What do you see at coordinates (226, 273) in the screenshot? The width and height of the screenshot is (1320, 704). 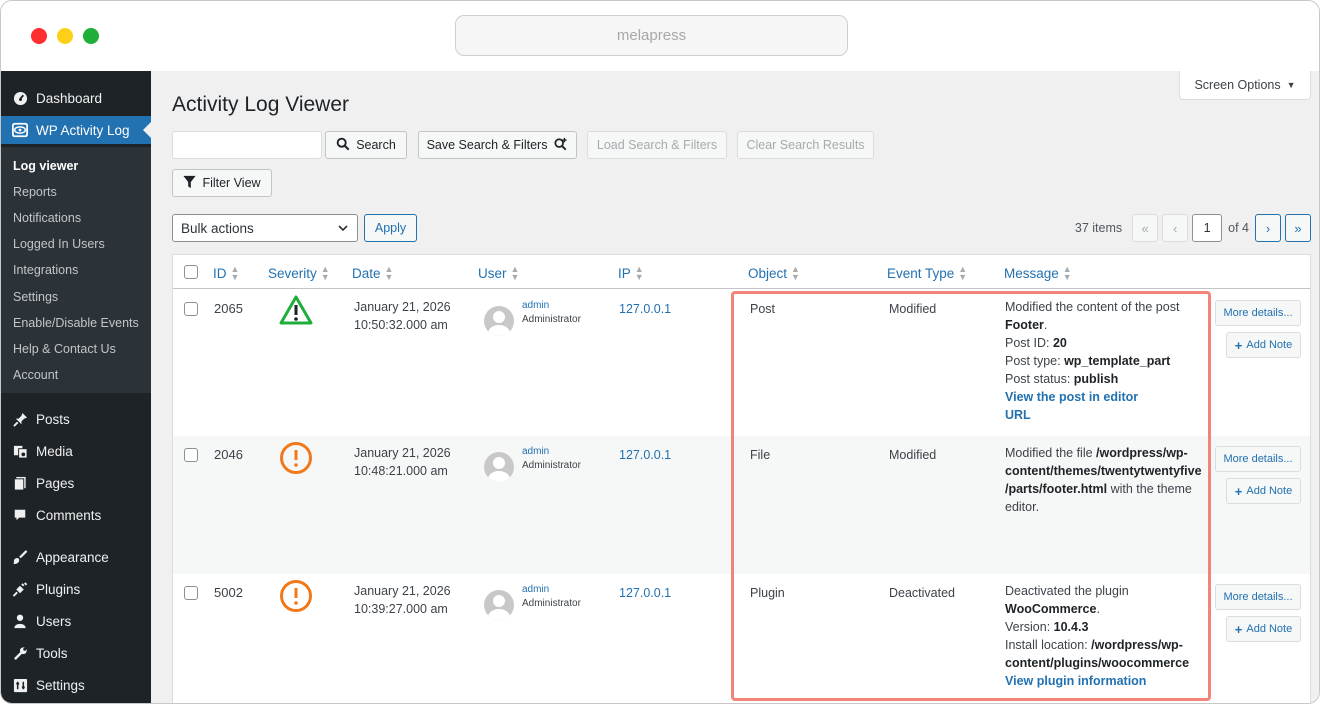 I see `column-id: ID ▲ ▼` at bounding box center [226, 273].